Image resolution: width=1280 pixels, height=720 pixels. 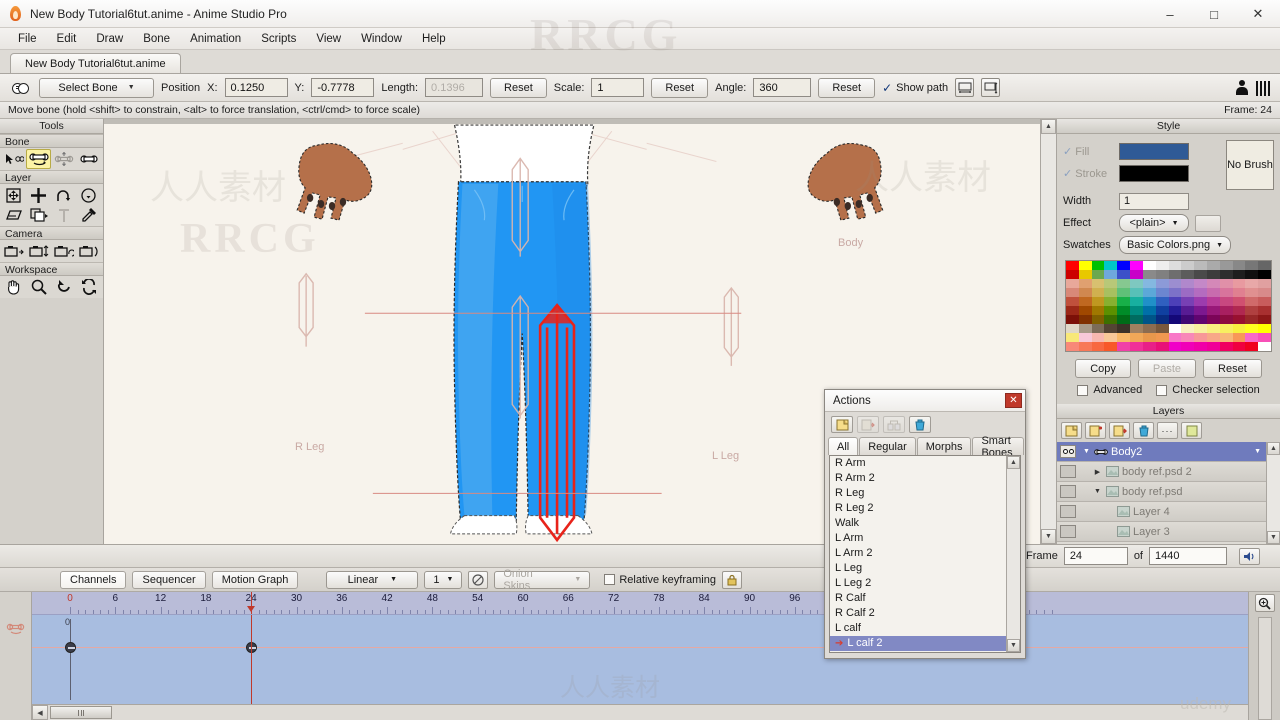 What do you see at coordinates (640, 603) in the screenshot?
I see `timeline-ruler: 06121824303642485460667278849096102` at bounding box center [640, 603].